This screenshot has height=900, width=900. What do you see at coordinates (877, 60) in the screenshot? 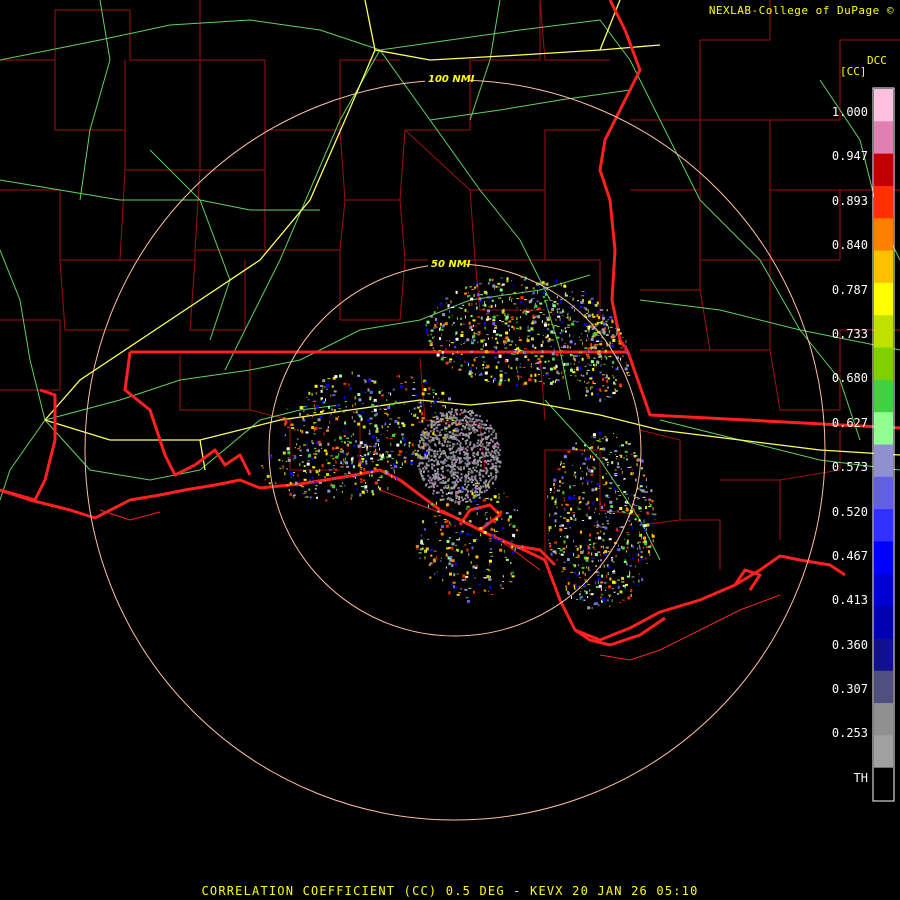
I see `product-code: DCC` at bounding box center [877, 60].